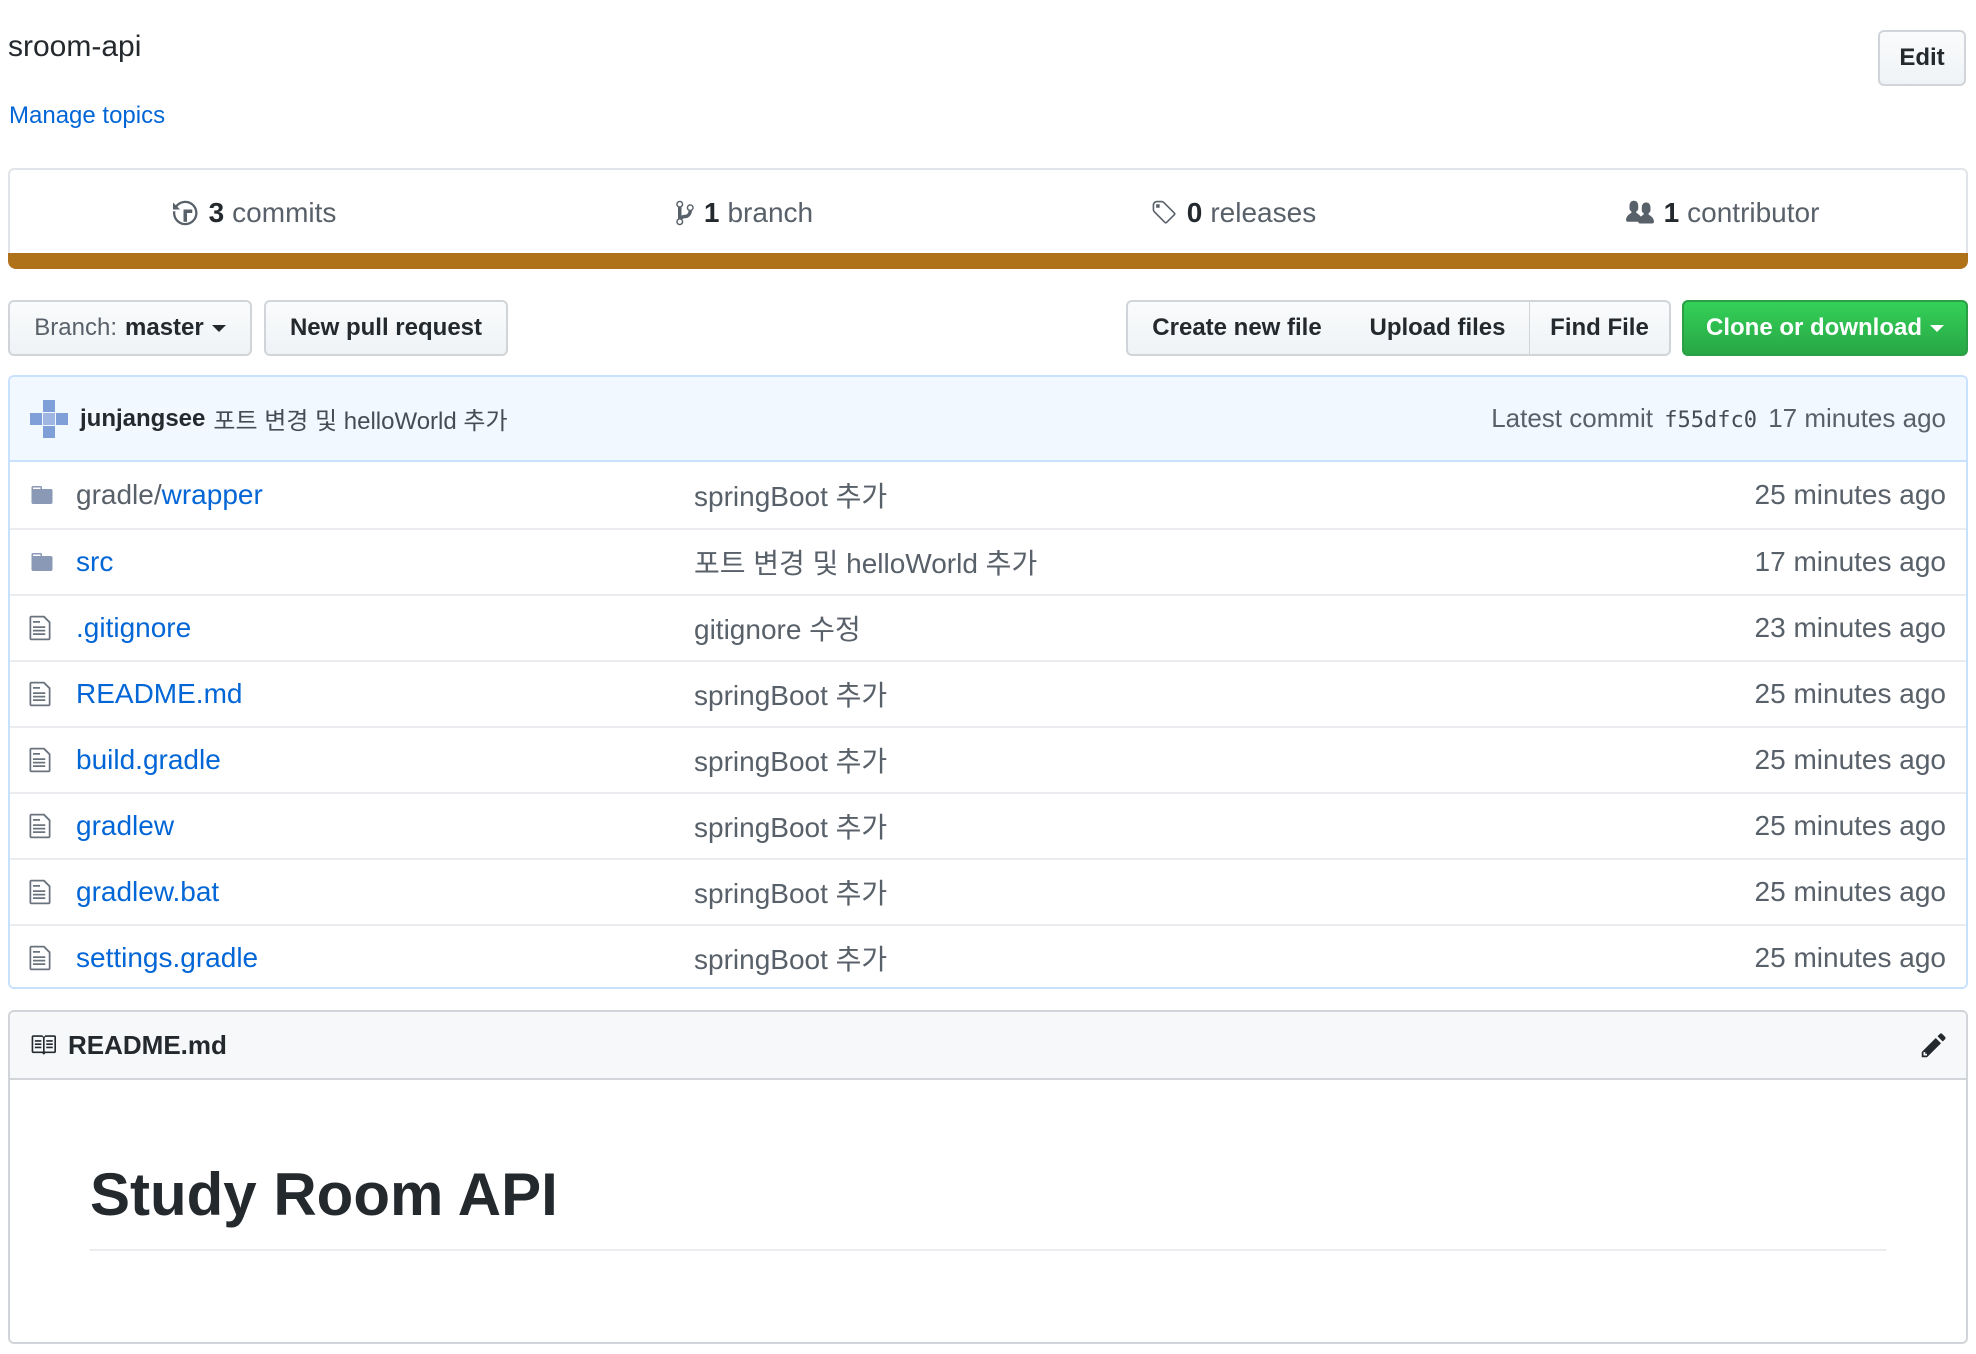 The image size is (1976, 1354). I want to click on readme-heading: Study Room API, so click(988, 1205).